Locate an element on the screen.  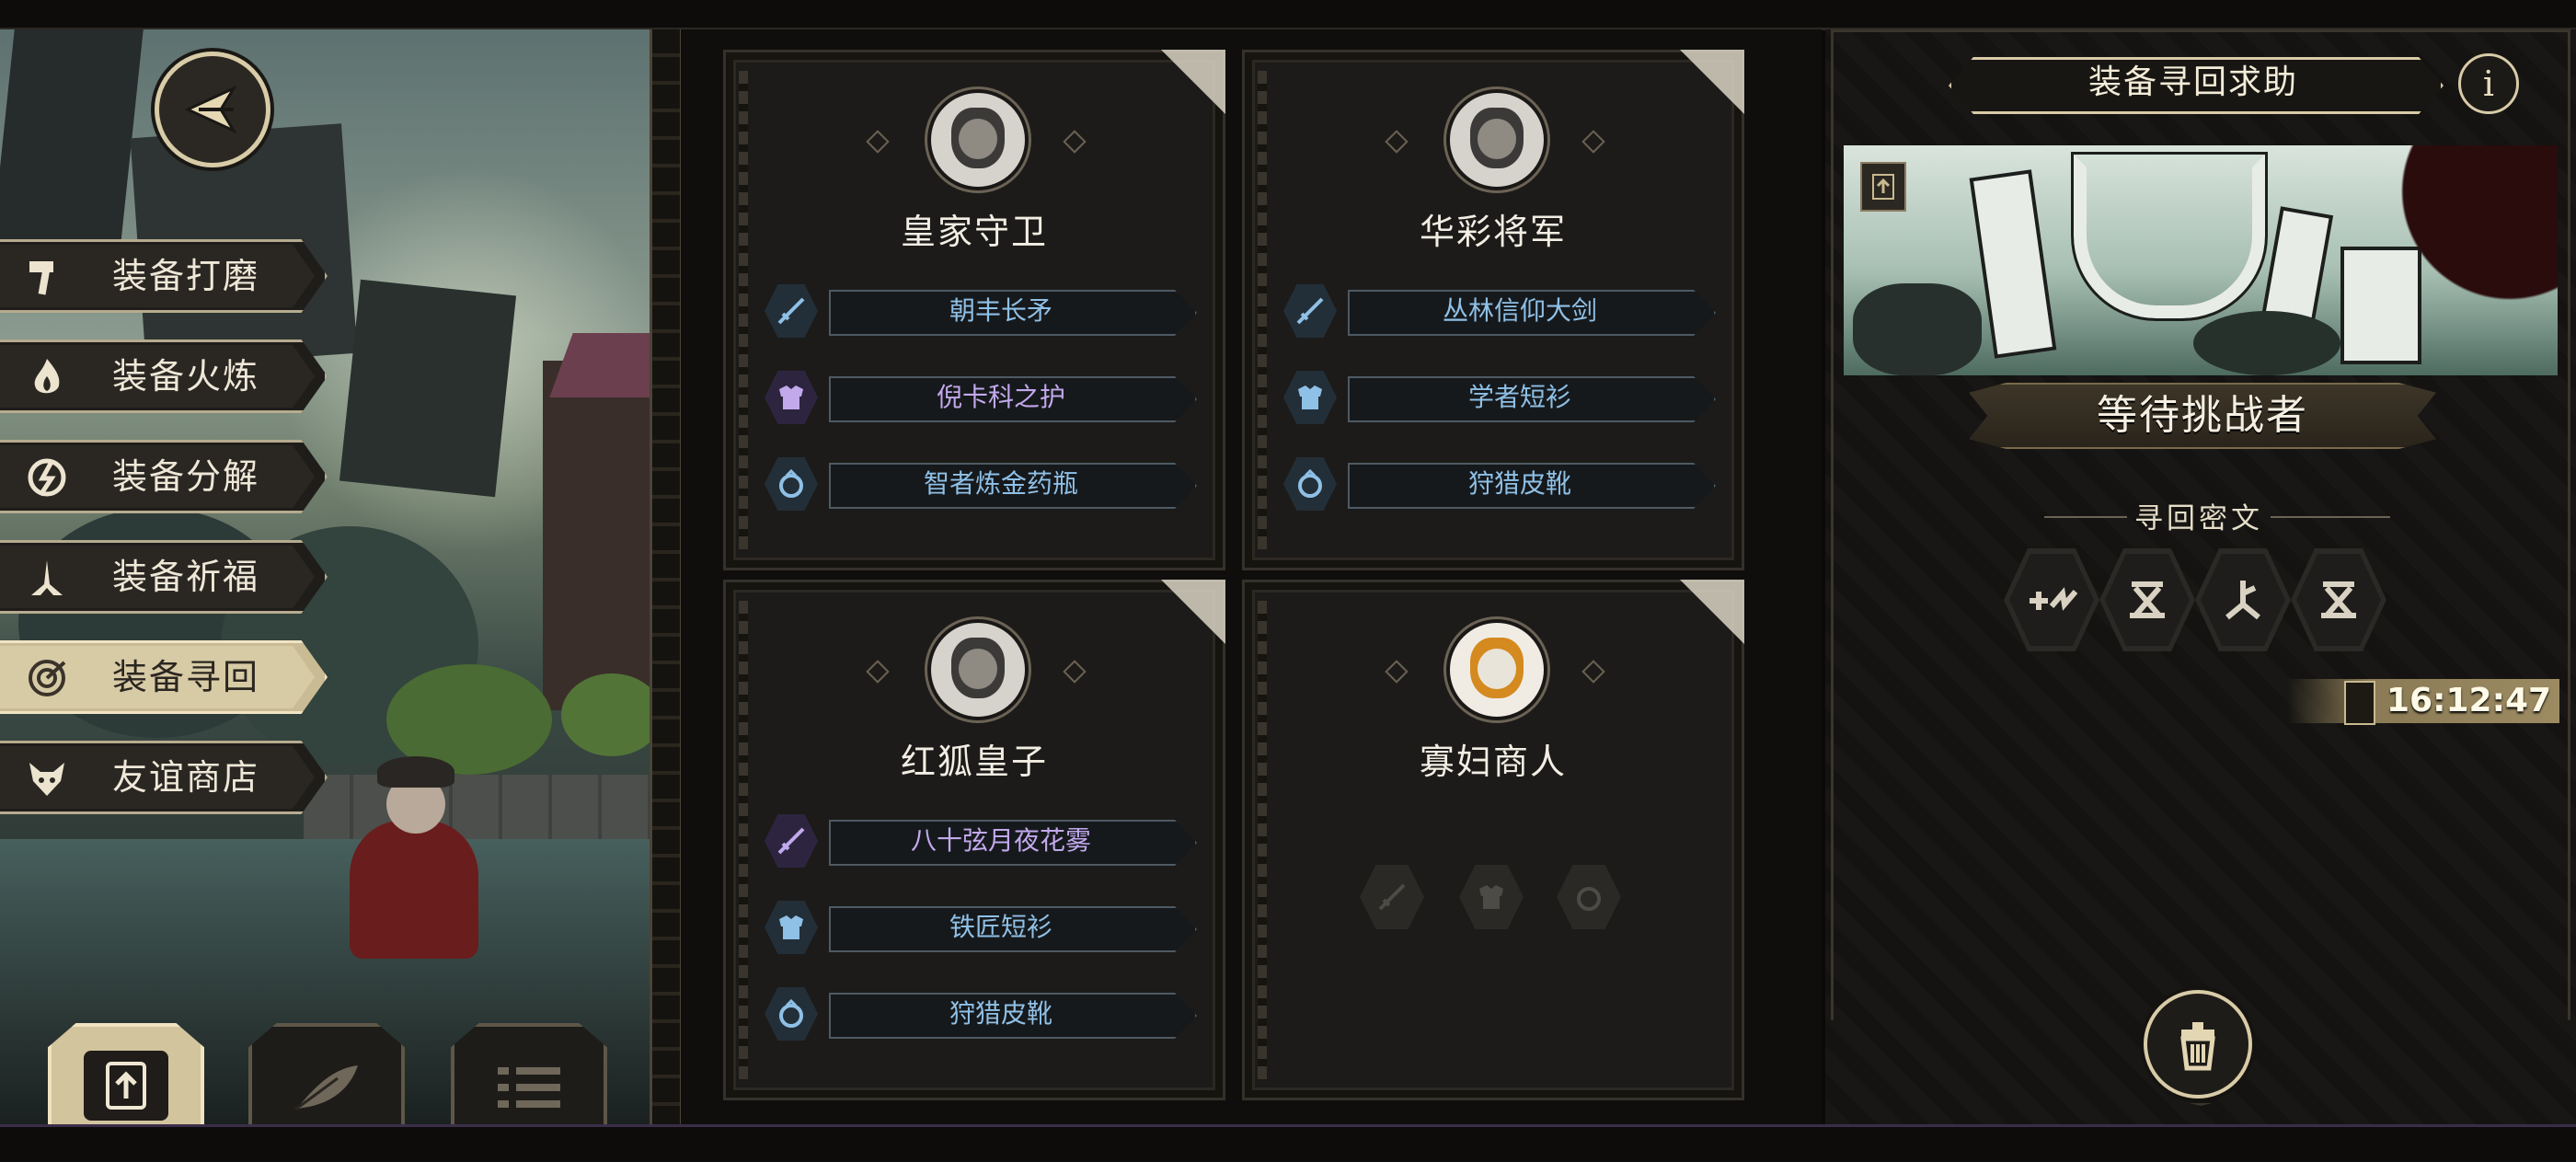
equip-row-armor: 铁匠短衫 is located at coordinates (979, 927).